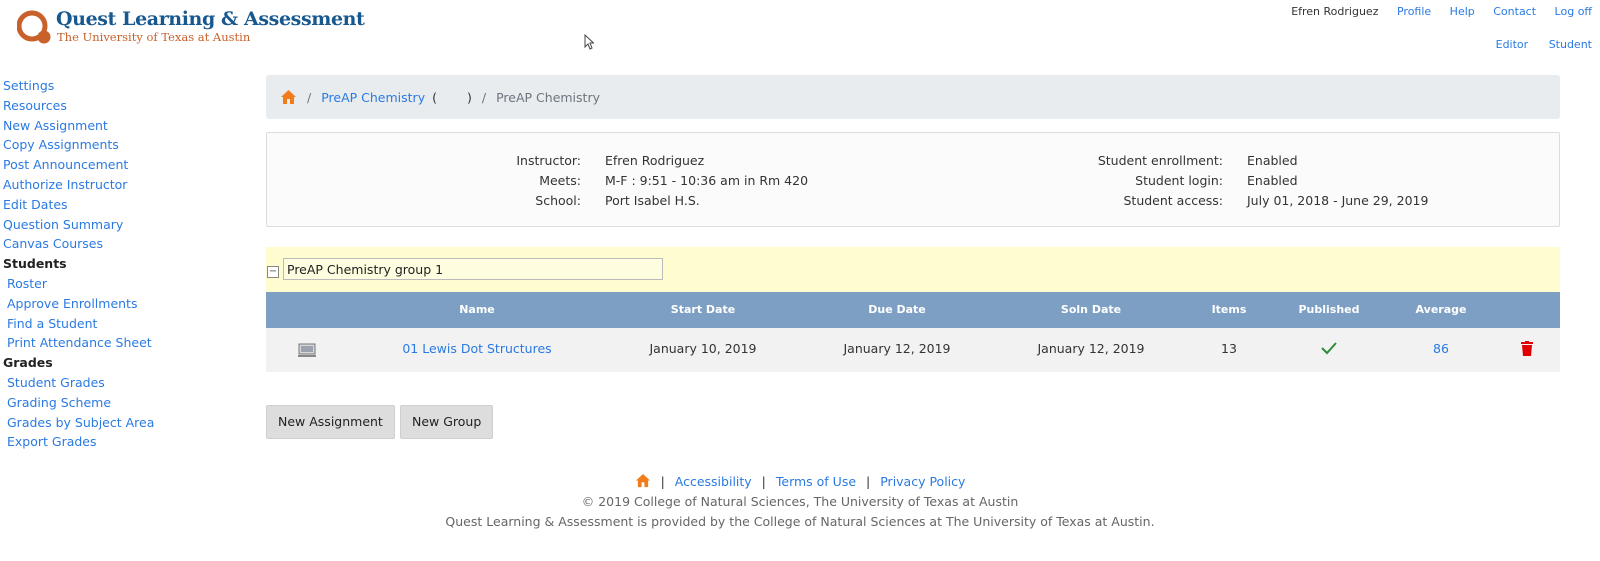  Describe the element at coordinates (655, 160) in the screenshot. I see `instructor-value: Efren Rodriguez` at that location.